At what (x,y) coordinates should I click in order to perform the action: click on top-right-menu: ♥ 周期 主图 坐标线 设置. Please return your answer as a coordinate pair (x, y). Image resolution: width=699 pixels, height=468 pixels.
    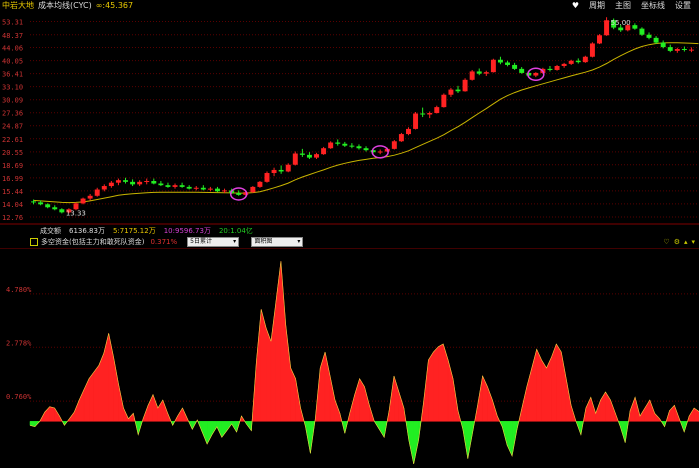
    Looking at the image, I should click on (630, 6).